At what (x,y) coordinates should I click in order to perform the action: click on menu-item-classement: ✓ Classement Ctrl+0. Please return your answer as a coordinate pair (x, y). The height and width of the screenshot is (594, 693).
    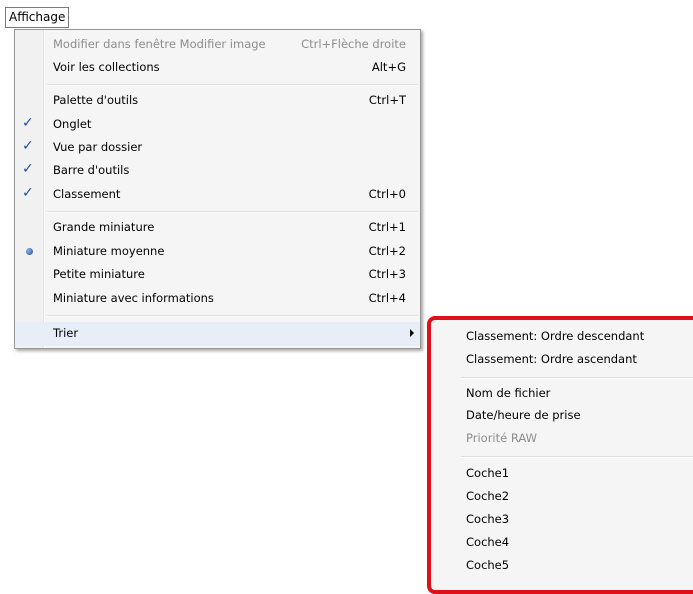
    Looking at the image, I should click on (217, 195).